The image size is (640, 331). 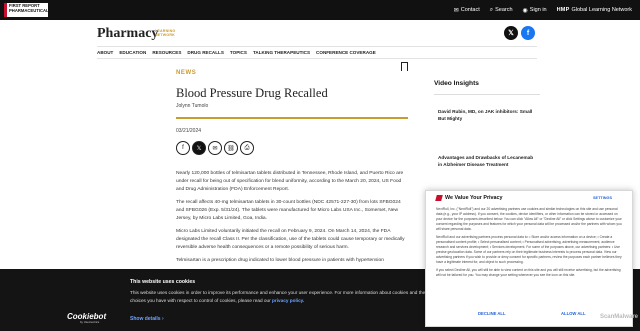 What do you see at coordinates (199, 148) in the screenshot?
I see `x-share-icon: 𝕏` at bounding box center [199, 148].